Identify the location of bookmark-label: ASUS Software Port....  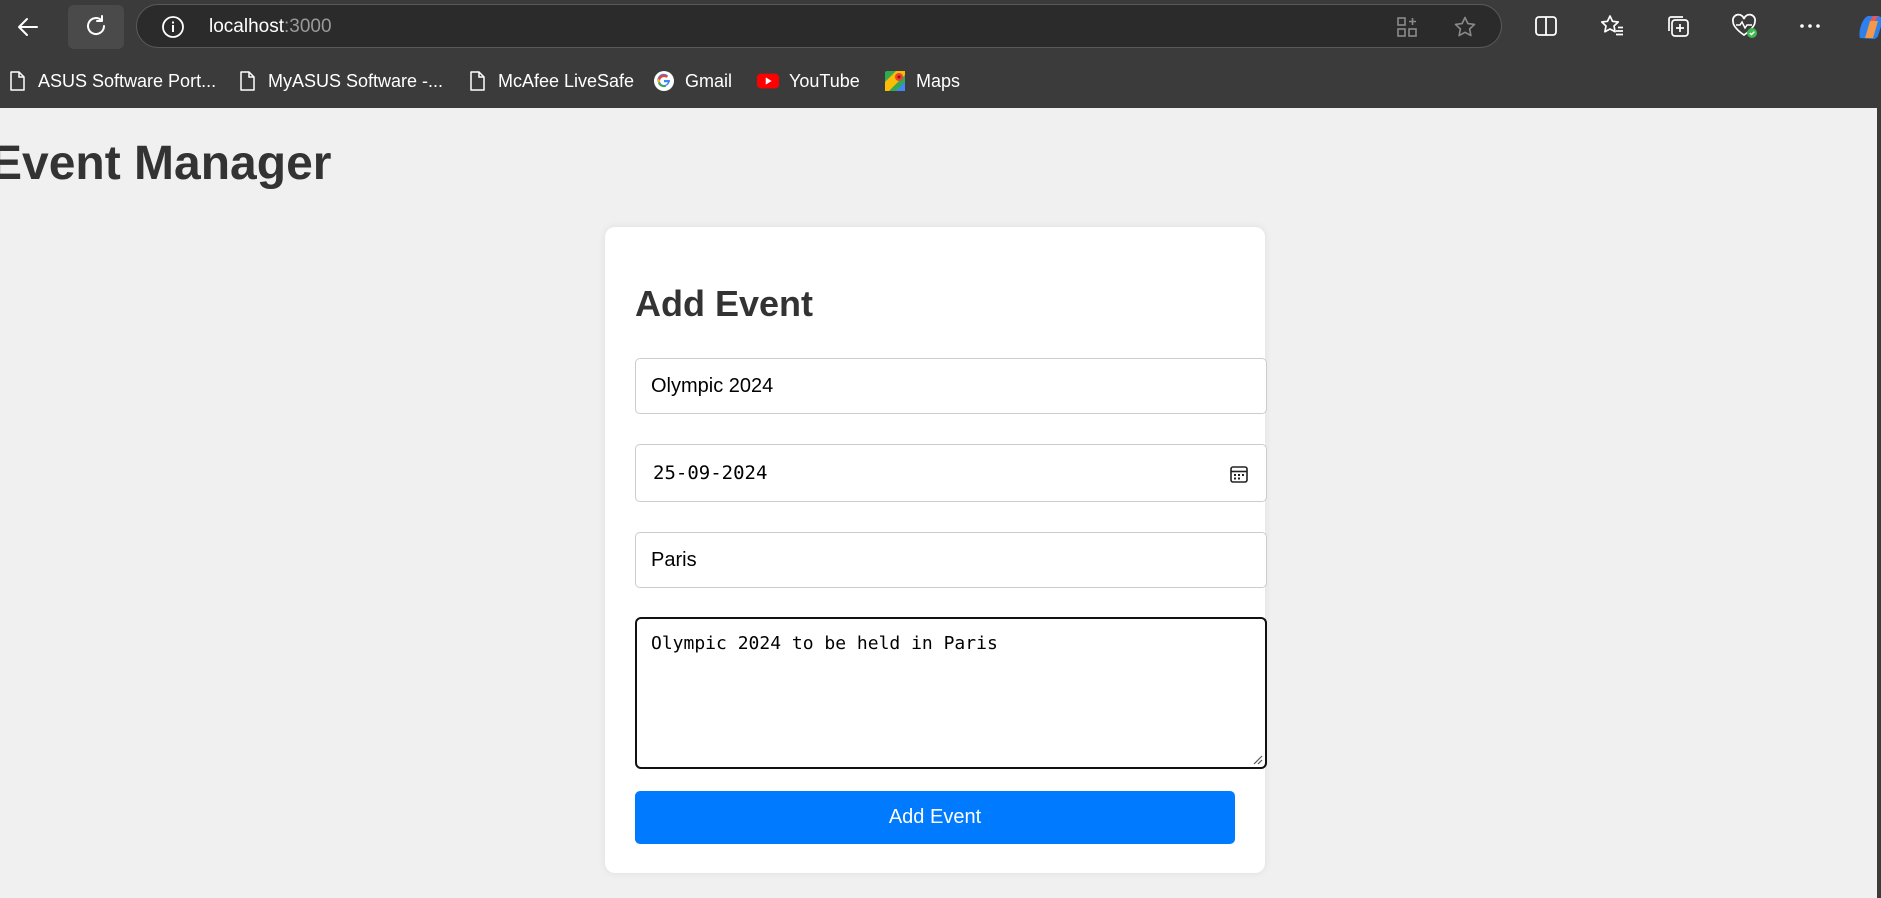
(127, 80).